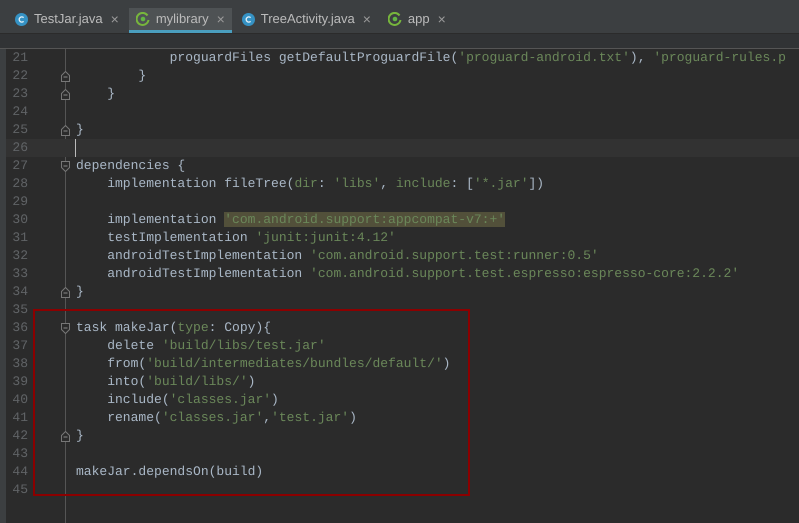 The image size is (799, 523). Describe the element at coordinates (251, 238) in the screenshot. I see `code-line: testImplementation 'junit:junit:4.12'` at that location.